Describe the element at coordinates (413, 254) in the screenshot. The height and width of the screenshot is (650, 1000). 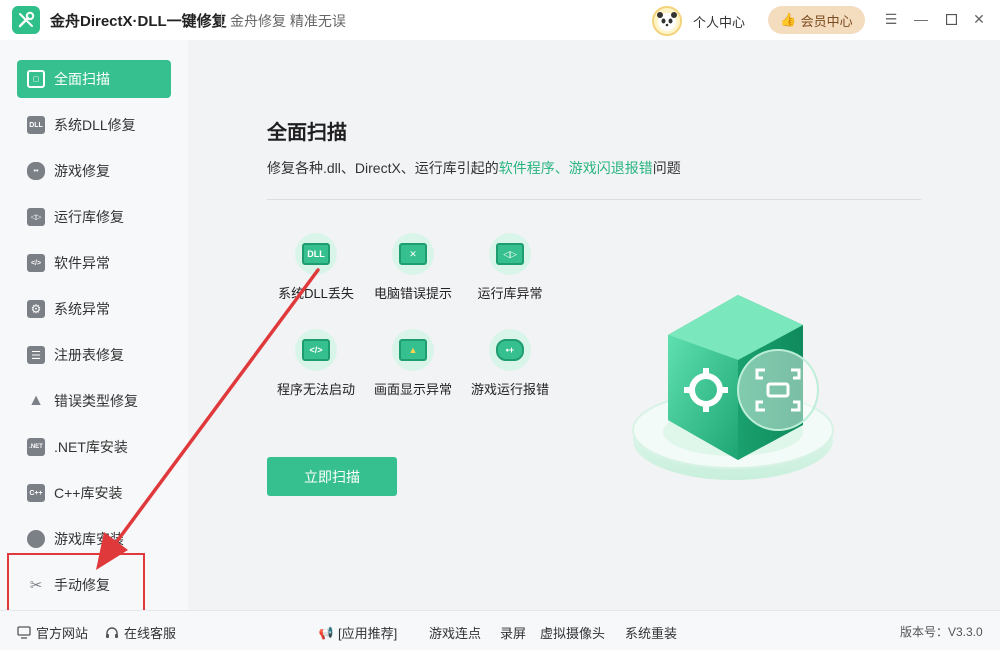
I see `error-window-icon: ✕` at that location.